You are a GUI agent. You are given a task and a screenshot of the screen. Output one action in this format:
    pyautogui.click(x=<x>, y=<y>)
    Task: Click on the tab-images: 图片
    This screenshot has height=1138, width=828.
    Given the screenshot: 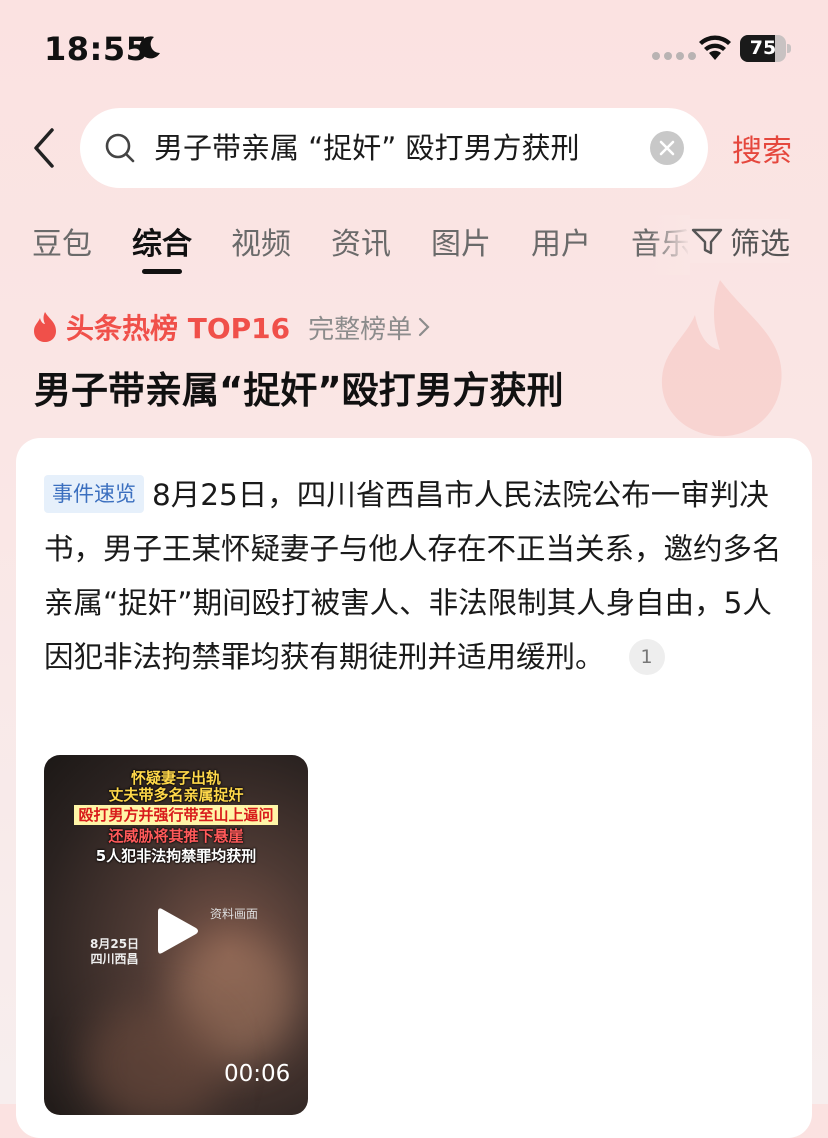 What is the action you would take?
    pyautogui.click(x=461, y=241)
    